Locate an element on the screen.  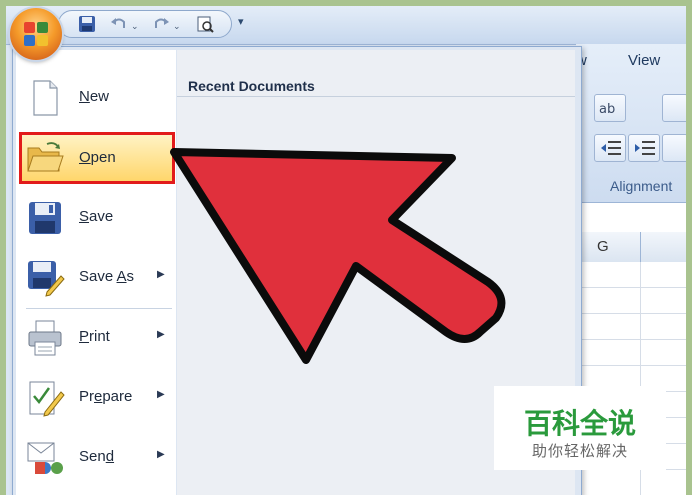
office-button is located at coordinates (36, 34).